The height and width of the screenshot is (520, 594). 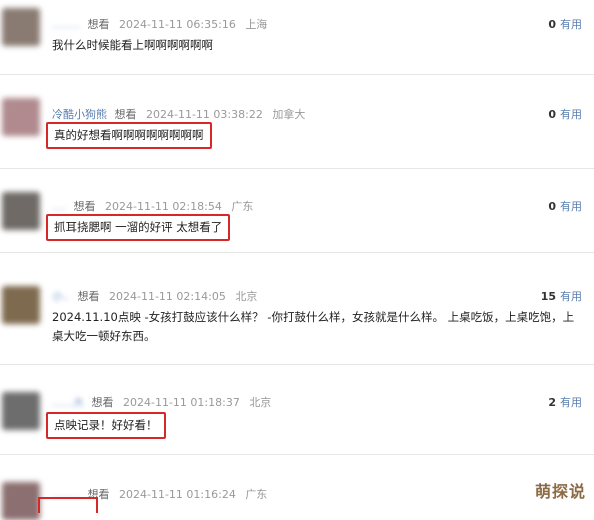 What do you see at coordinates (132, 45) in the screenshot?
I see `comment-text: 我什么时候能看上啊啊啊啊啊啊` at bounding box center [132, 45].